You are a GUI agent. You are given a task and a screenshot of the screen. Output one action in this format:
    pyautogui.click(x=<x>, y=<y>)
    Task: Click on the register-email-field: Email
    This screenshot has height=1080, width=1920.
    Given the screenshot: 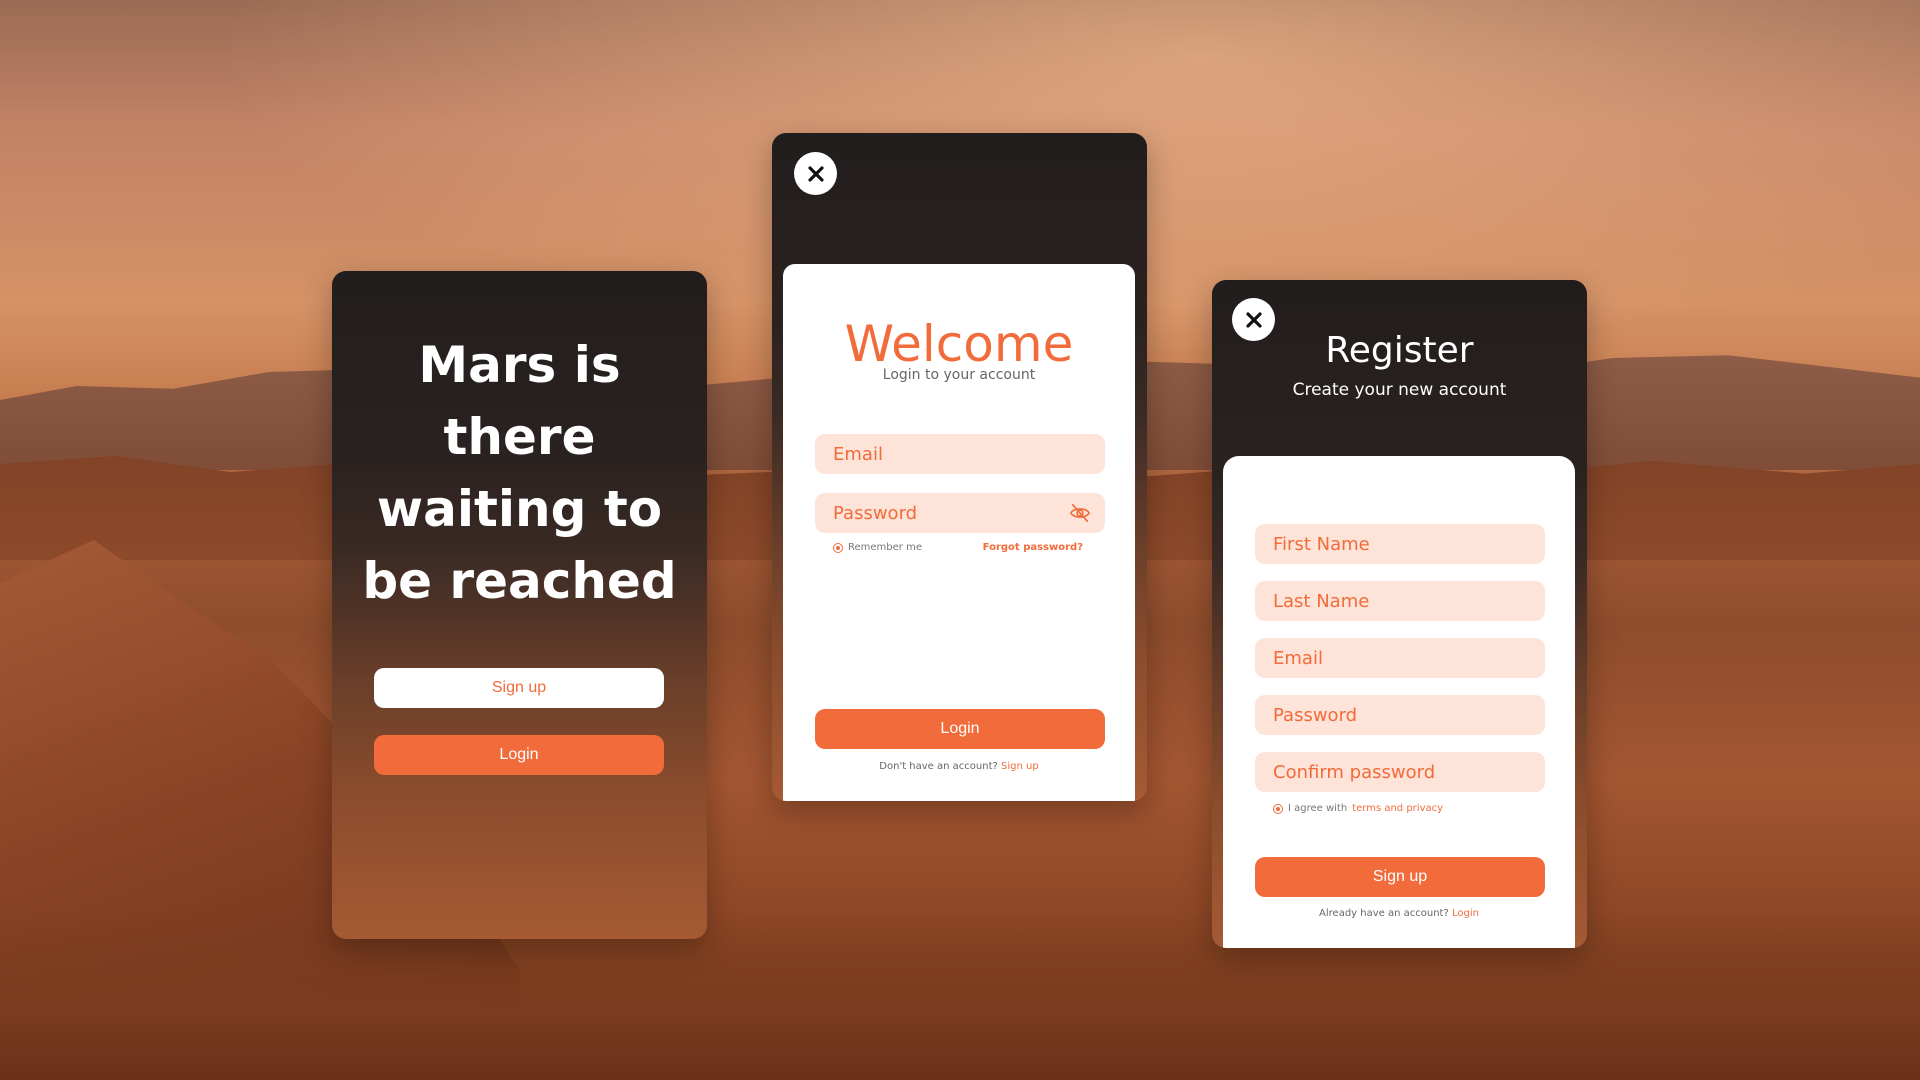 What is the action you would take?
    pyautogui.click(x=1400, y=658)
    